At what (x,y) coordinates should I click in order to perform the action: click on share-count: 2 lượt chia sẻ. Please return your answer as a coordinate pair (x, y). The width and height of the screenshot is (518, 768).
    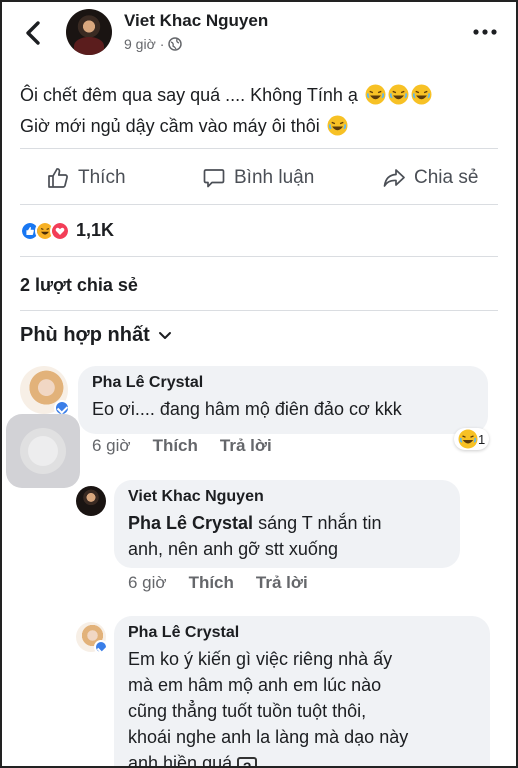
    Looking at the image, I should click on (79, 285).